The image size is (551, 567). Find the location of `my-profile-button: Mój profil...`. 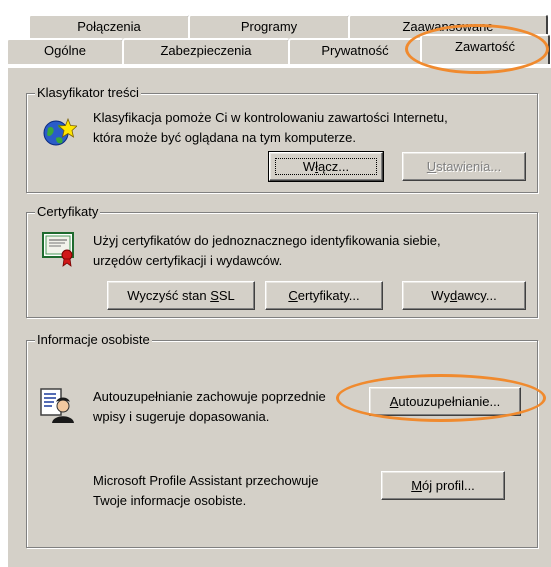

my-profile-button: Mój profil... is located at coordinates (443, 485).